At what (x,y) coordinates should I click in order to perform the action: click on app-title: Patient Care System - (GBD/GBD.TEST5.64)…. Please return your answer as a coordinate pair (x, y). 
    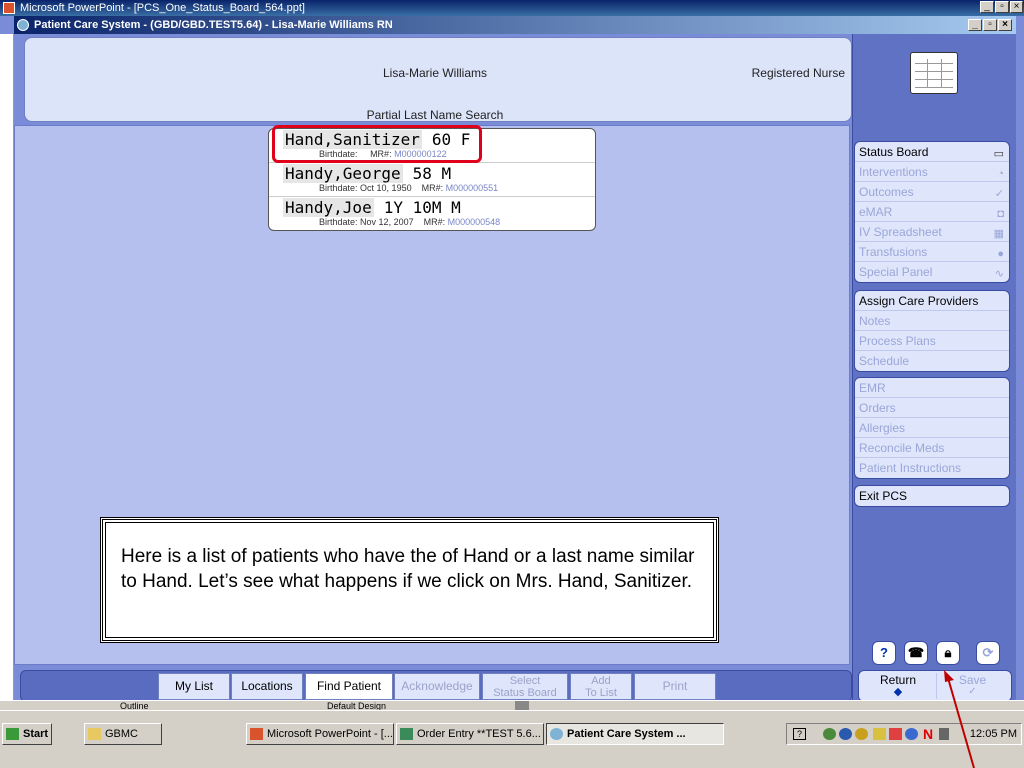
    Looking at the image, I should click on (213, 25).